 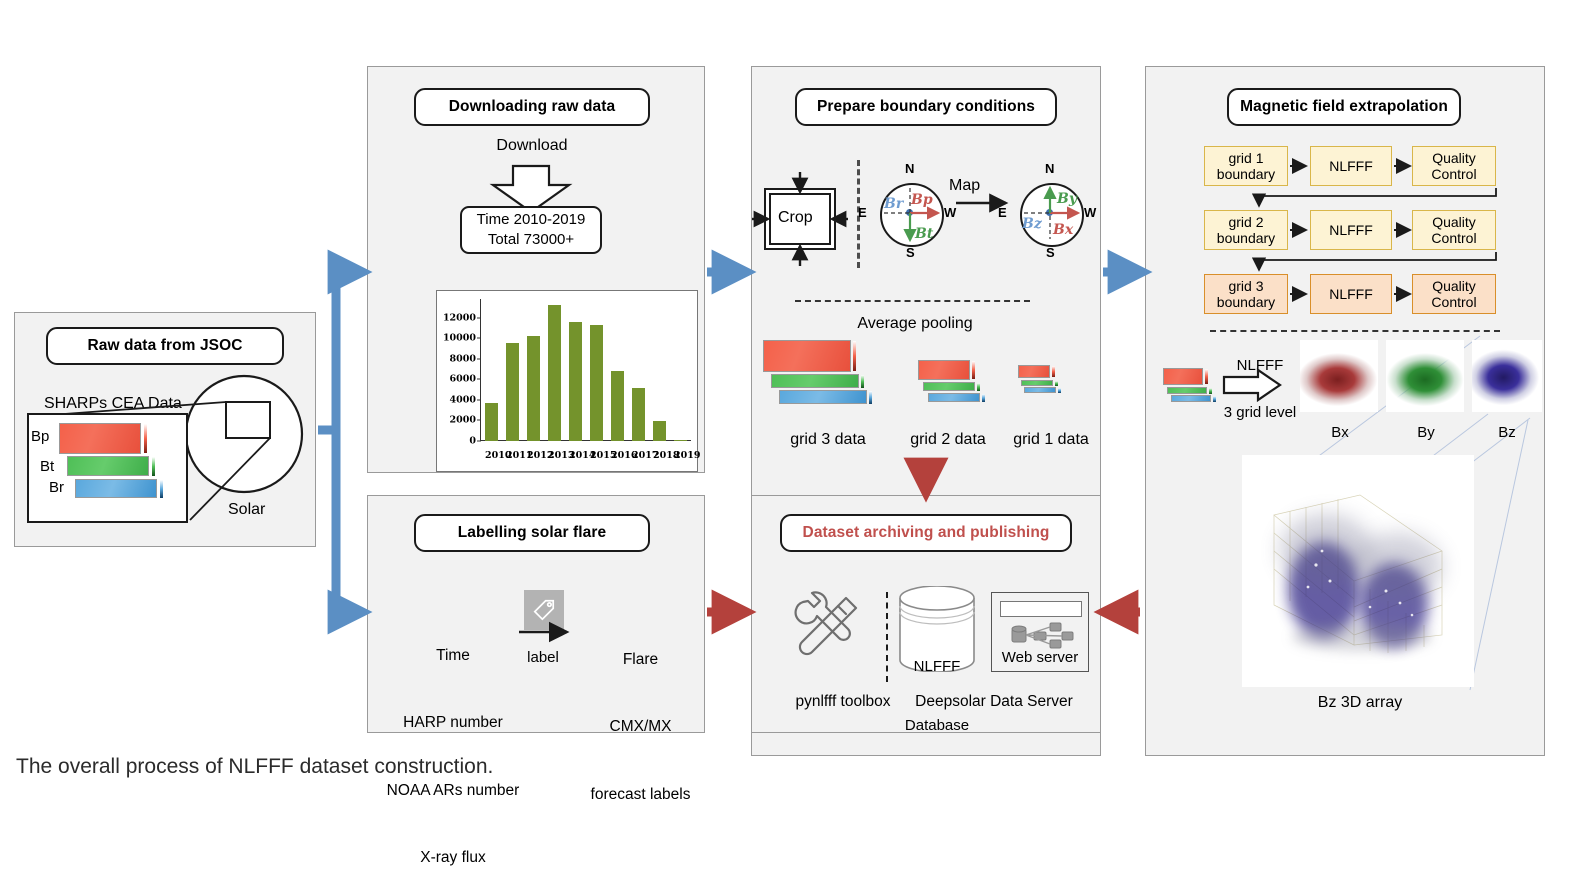 What do you see at coordinates (56, 487) in the screenshot?
I see `band-label-br: Br` at bounding box center [56, 487].